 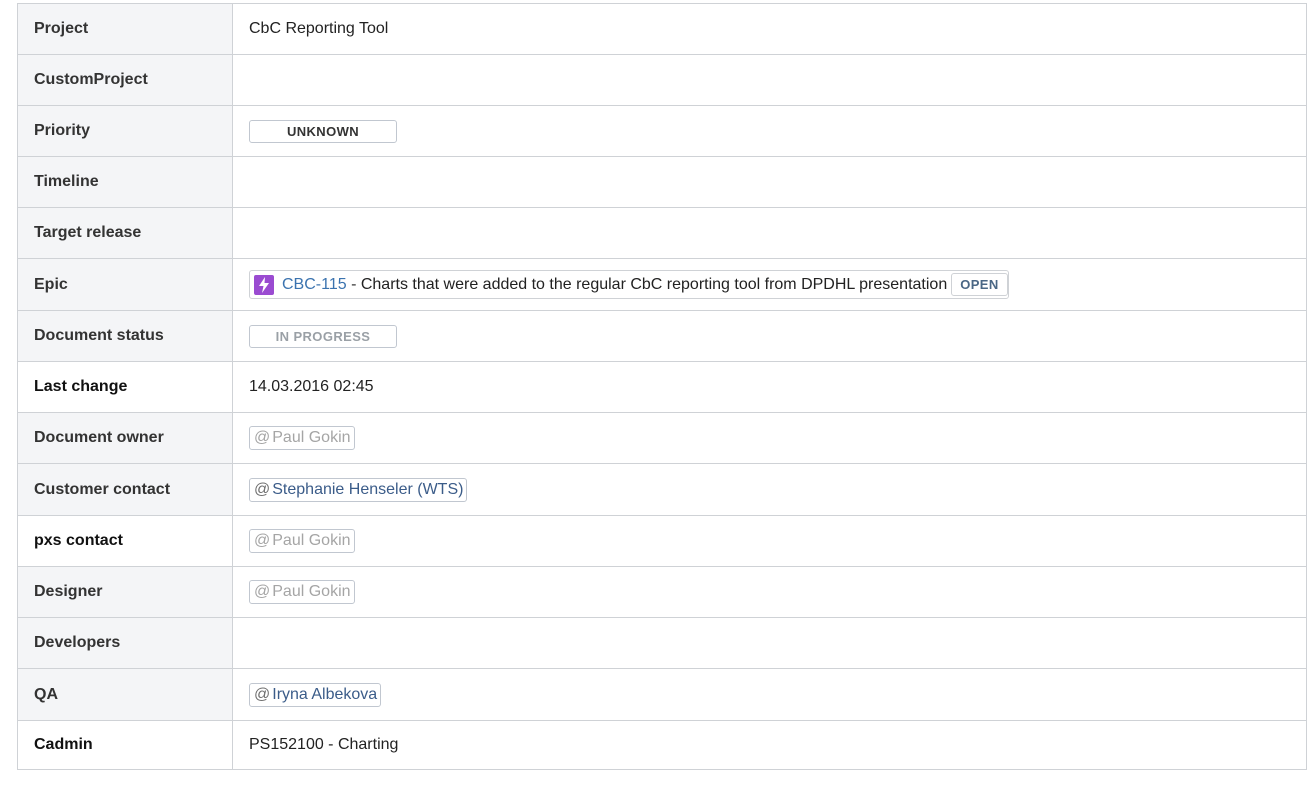 What do you see at coordinates (125, 438) in the screenshot?
I see `row-label: Document owner` at bounding box center [125, 438].